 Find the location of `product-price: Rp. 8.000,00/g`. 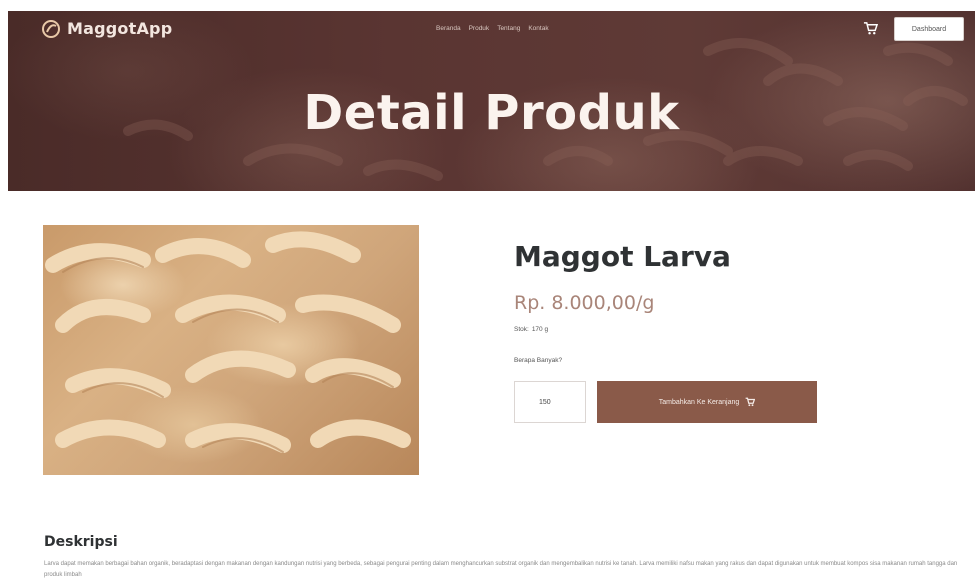

product-price: Rp. 8.000,00/g is located at coordinates (584, 303).